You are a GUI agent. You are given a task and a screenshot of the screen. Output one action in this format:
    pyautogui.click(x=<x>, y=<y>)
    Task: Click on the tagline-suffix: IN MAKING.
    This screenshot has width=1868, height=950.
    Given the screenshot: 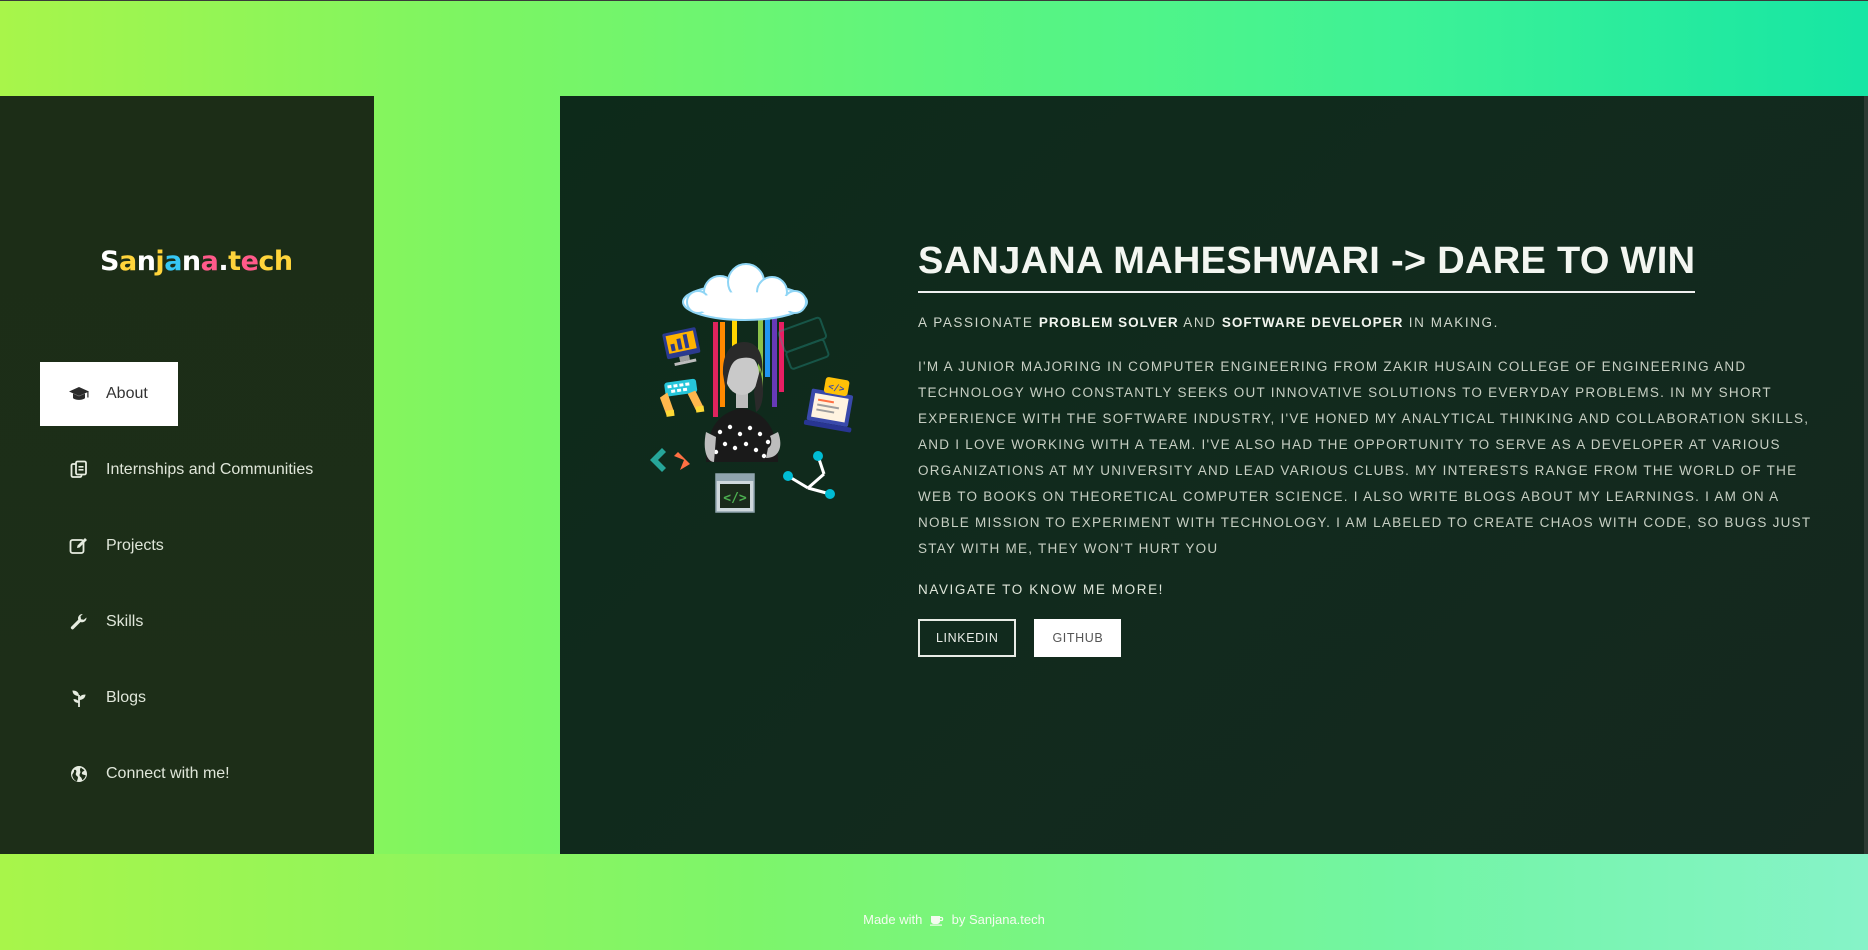 What is the action you would take?
    pyautogui.click(x=1451, y=322)
    